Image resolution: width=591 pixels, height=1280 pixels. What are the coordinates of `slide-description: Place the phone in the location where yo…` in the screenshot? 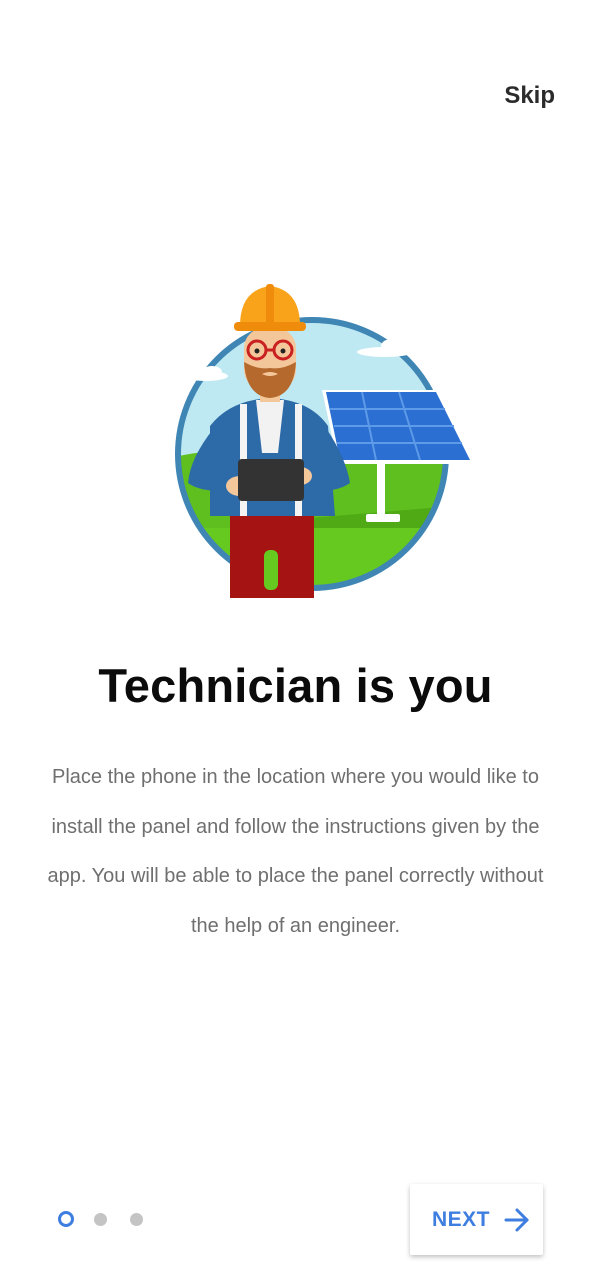 It's located at (295, 851).